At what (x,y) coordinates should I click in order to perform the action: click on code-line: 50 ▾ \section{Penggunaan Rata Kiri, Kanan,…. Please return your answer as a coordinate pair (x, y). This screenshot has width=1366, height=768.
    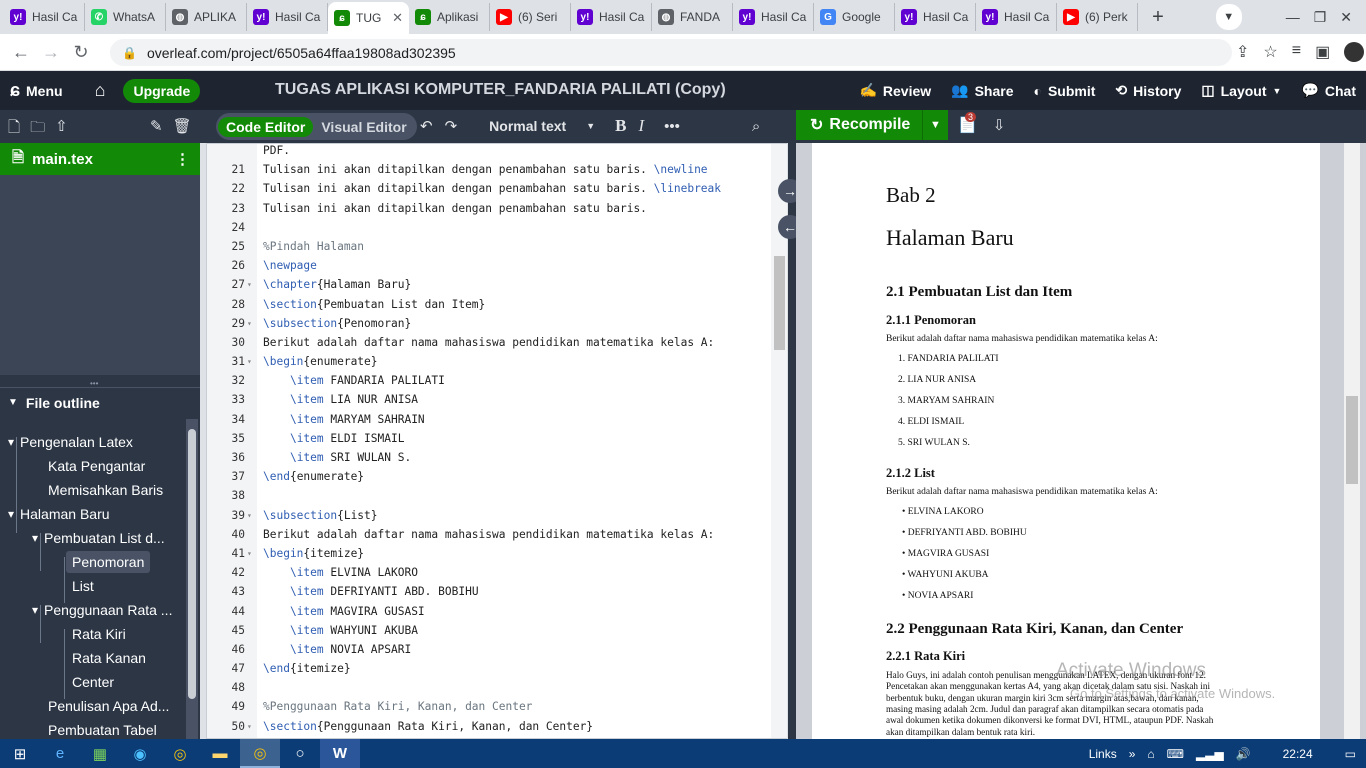
    Looking at the image, I should click on (492, 726).